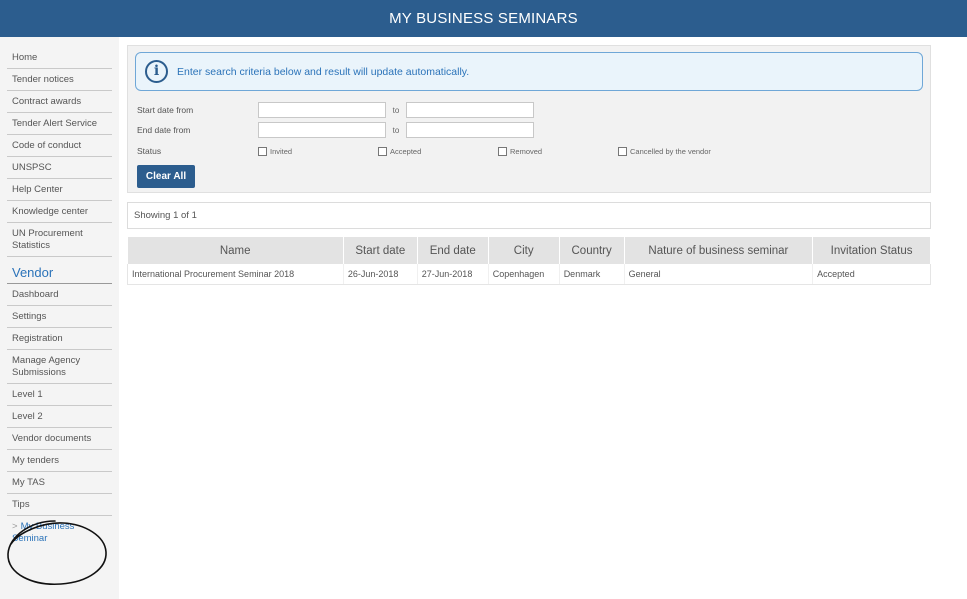 The height and width of the screenshot is (599, 967). I want to click on cell-city: Copenhagen, so click(524, 274).